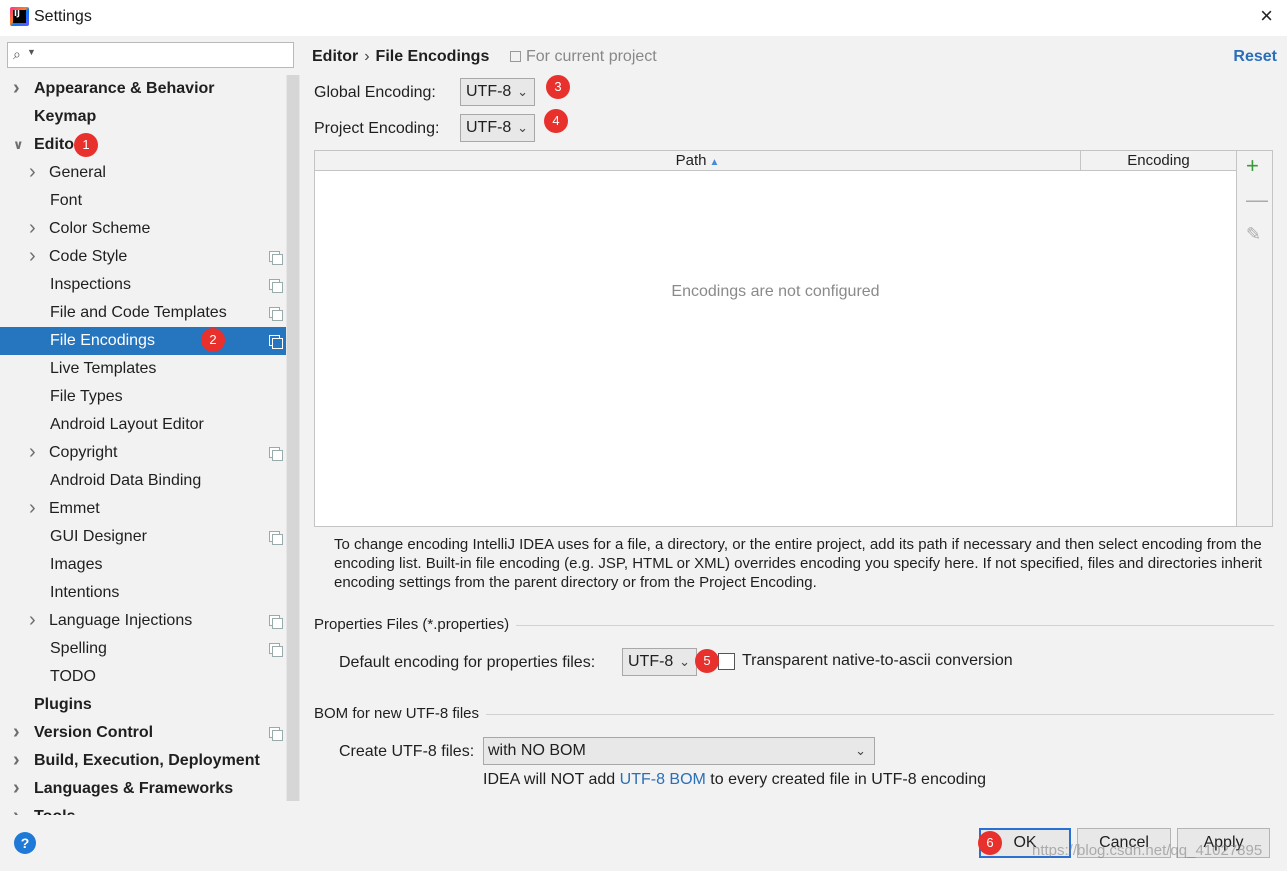 The width and height of the screenshot is (1287, 871). What do you see at coordinates (1158, 161) in the screenshot?
I see `column-header-encoding: Encoding` at bounding box center [1158, 161].